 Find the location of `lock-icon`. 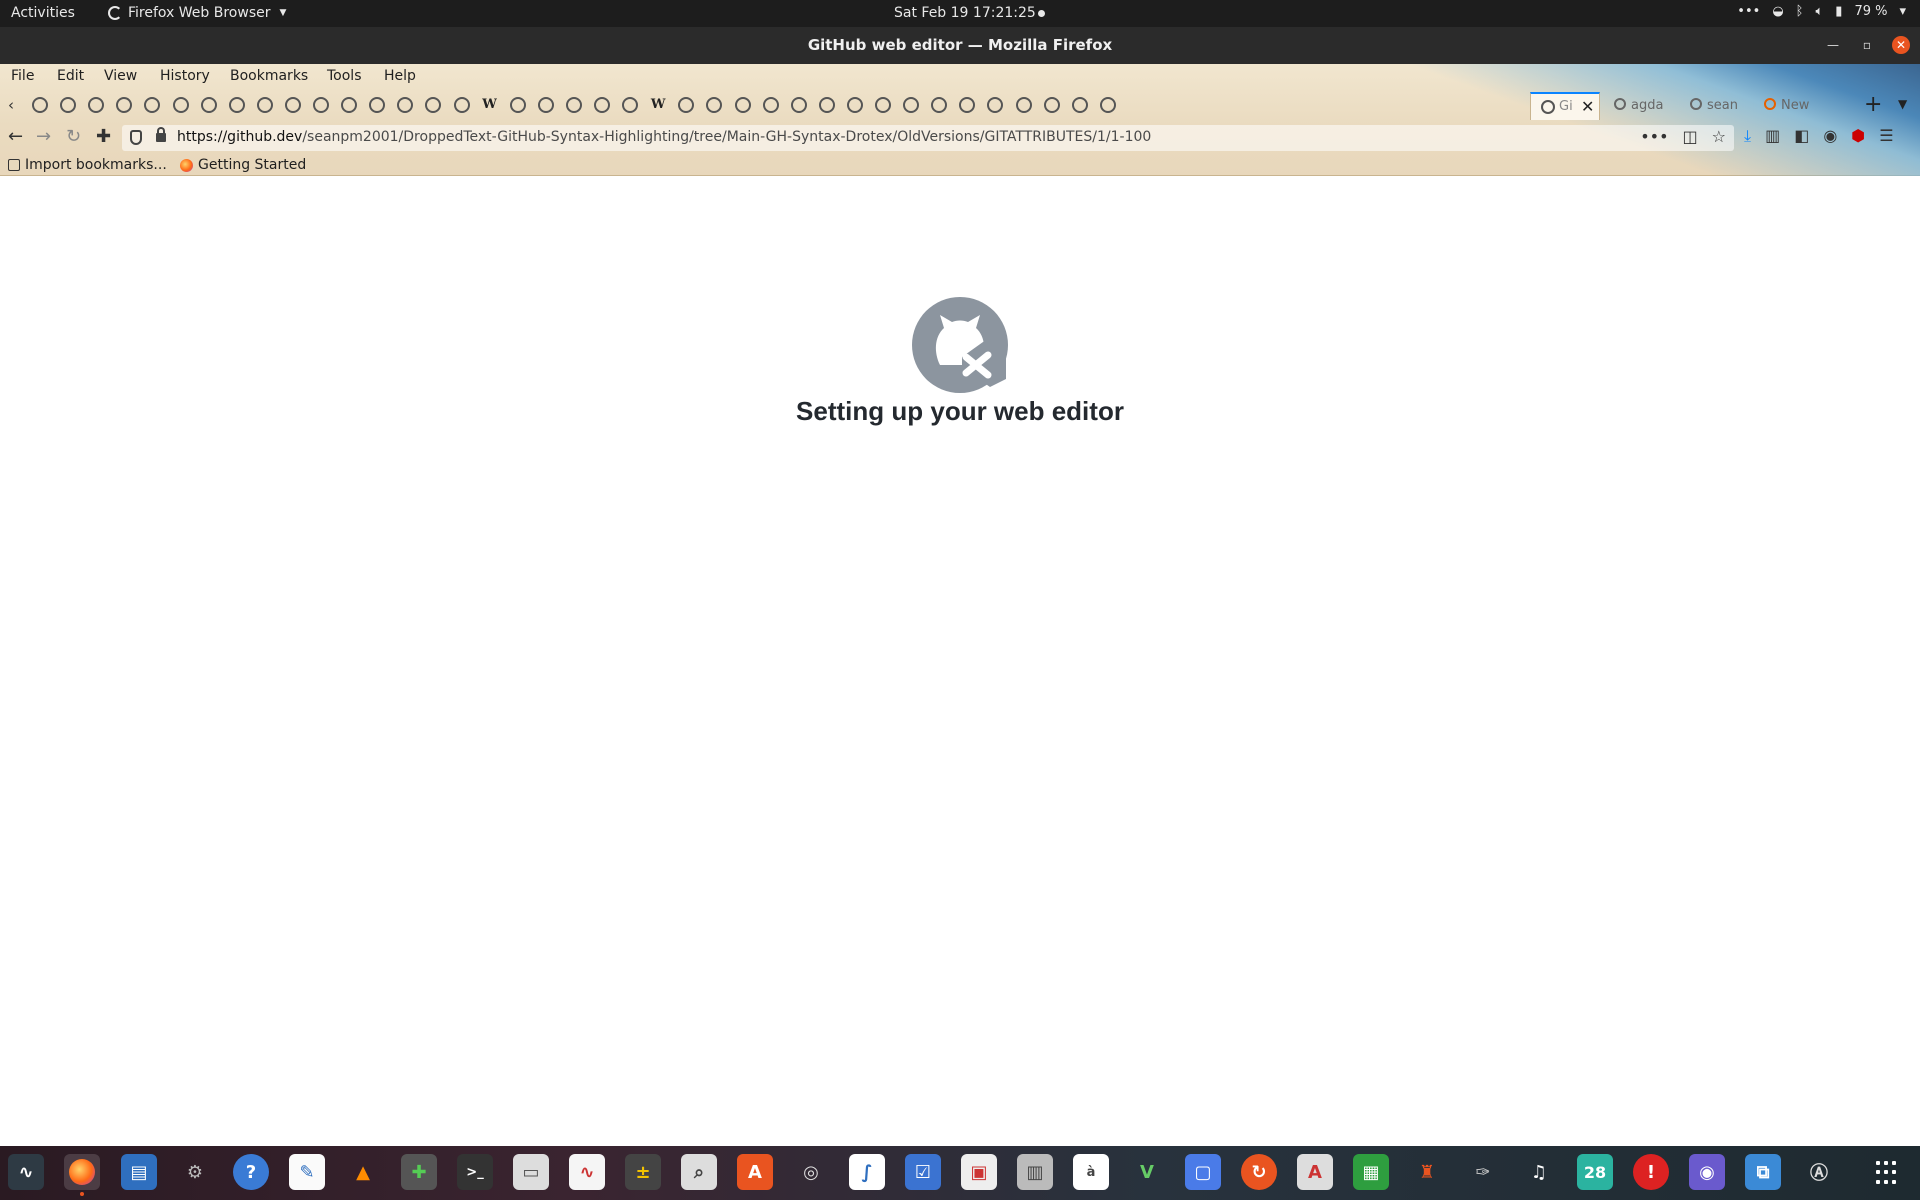

lock-icon is located at coordinates (161, 134).